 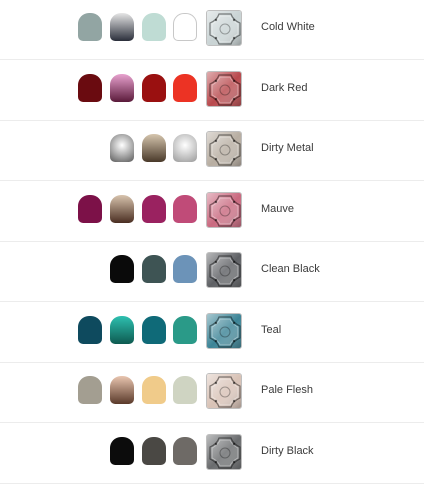 I want to click on scheme-name: Teal, so click(x=271, y=330).